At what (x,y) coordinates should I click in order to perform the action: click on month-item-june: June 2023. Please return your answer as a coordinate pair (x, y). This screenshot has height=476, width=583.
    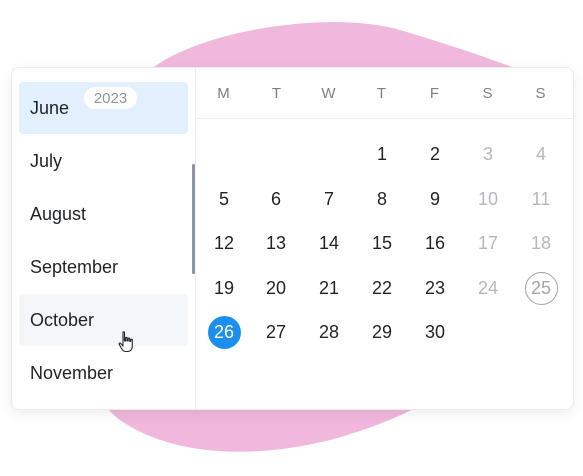
    Looking at the image, I should click on (103, 108).